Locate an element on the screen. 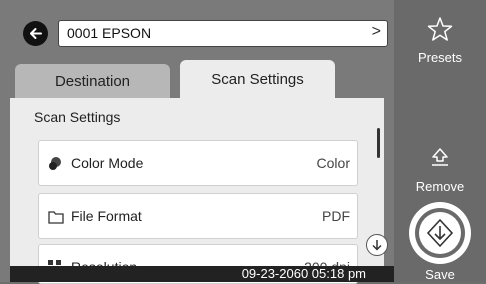 This screenshot has height=284, width=486. preset-selector: 0001 EPSON > is located at coordinates (223, 33).